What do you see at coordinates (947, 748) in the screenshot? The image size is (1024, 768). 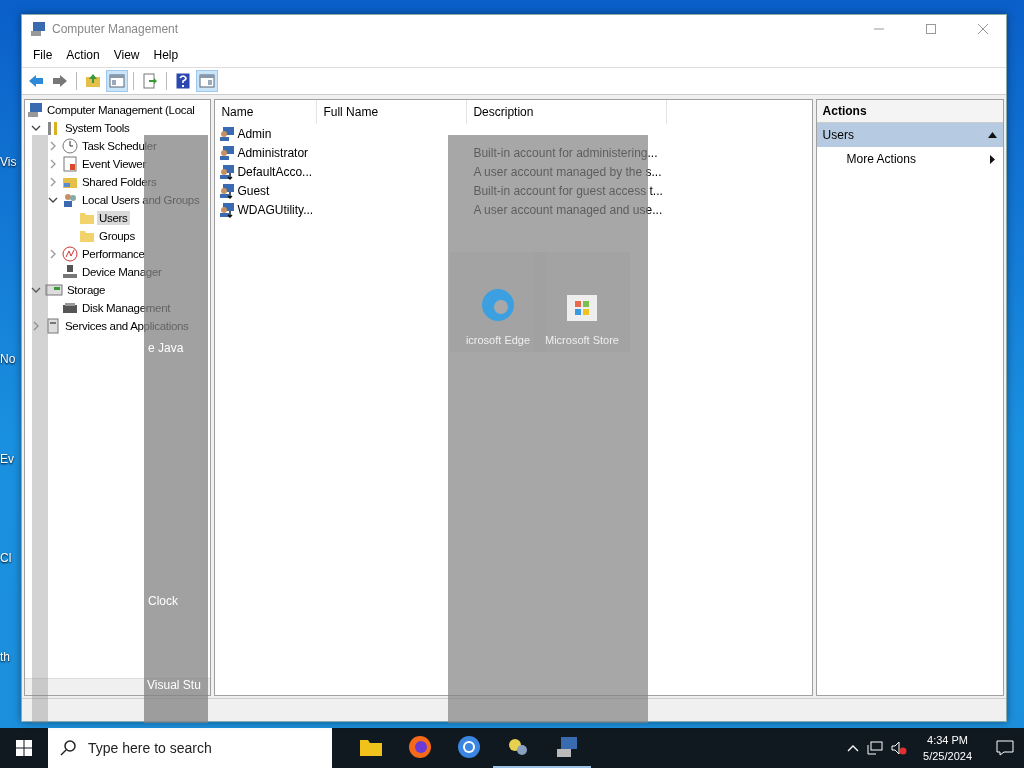 I see `clock: 4:34 PM 5/25/2024` at bounding box center [947, 748].